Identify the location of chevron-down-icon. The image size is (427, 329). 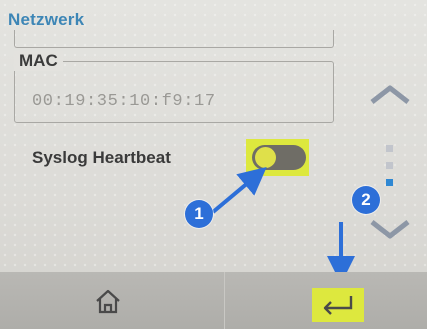
(390, 229).